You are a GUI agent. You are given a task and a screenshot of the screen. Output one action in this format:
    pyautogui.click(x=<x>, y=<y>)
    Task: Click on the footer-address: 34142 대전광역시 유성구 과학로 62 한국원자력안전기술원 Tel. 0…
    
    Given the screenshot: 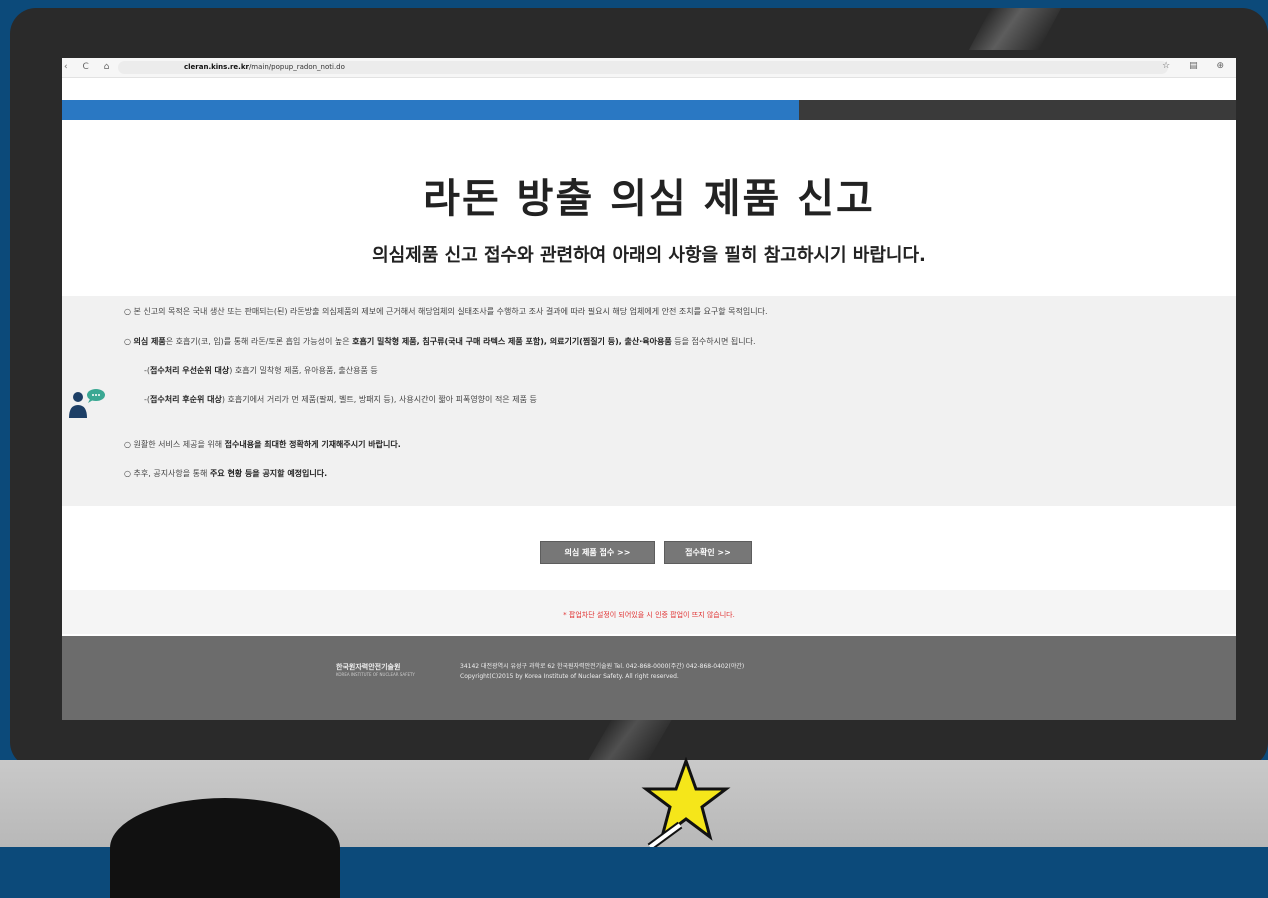 What is the action you would take?
    pyautogui.click(x=602, y=666)
    